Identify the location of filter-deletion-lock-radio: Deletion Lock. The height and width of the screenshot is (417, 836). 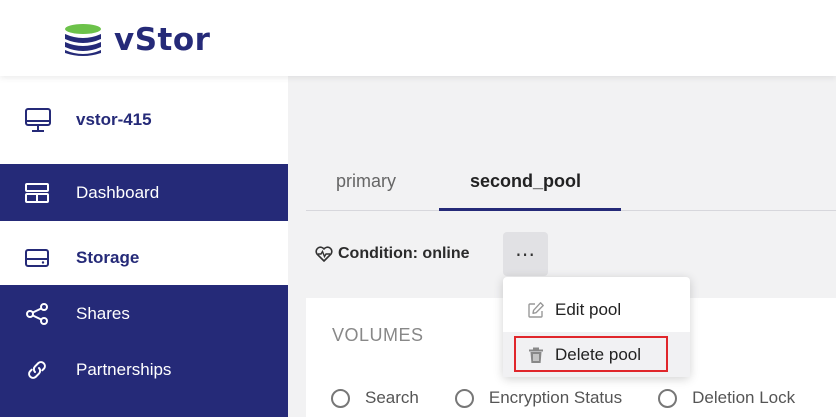
(726, 398).